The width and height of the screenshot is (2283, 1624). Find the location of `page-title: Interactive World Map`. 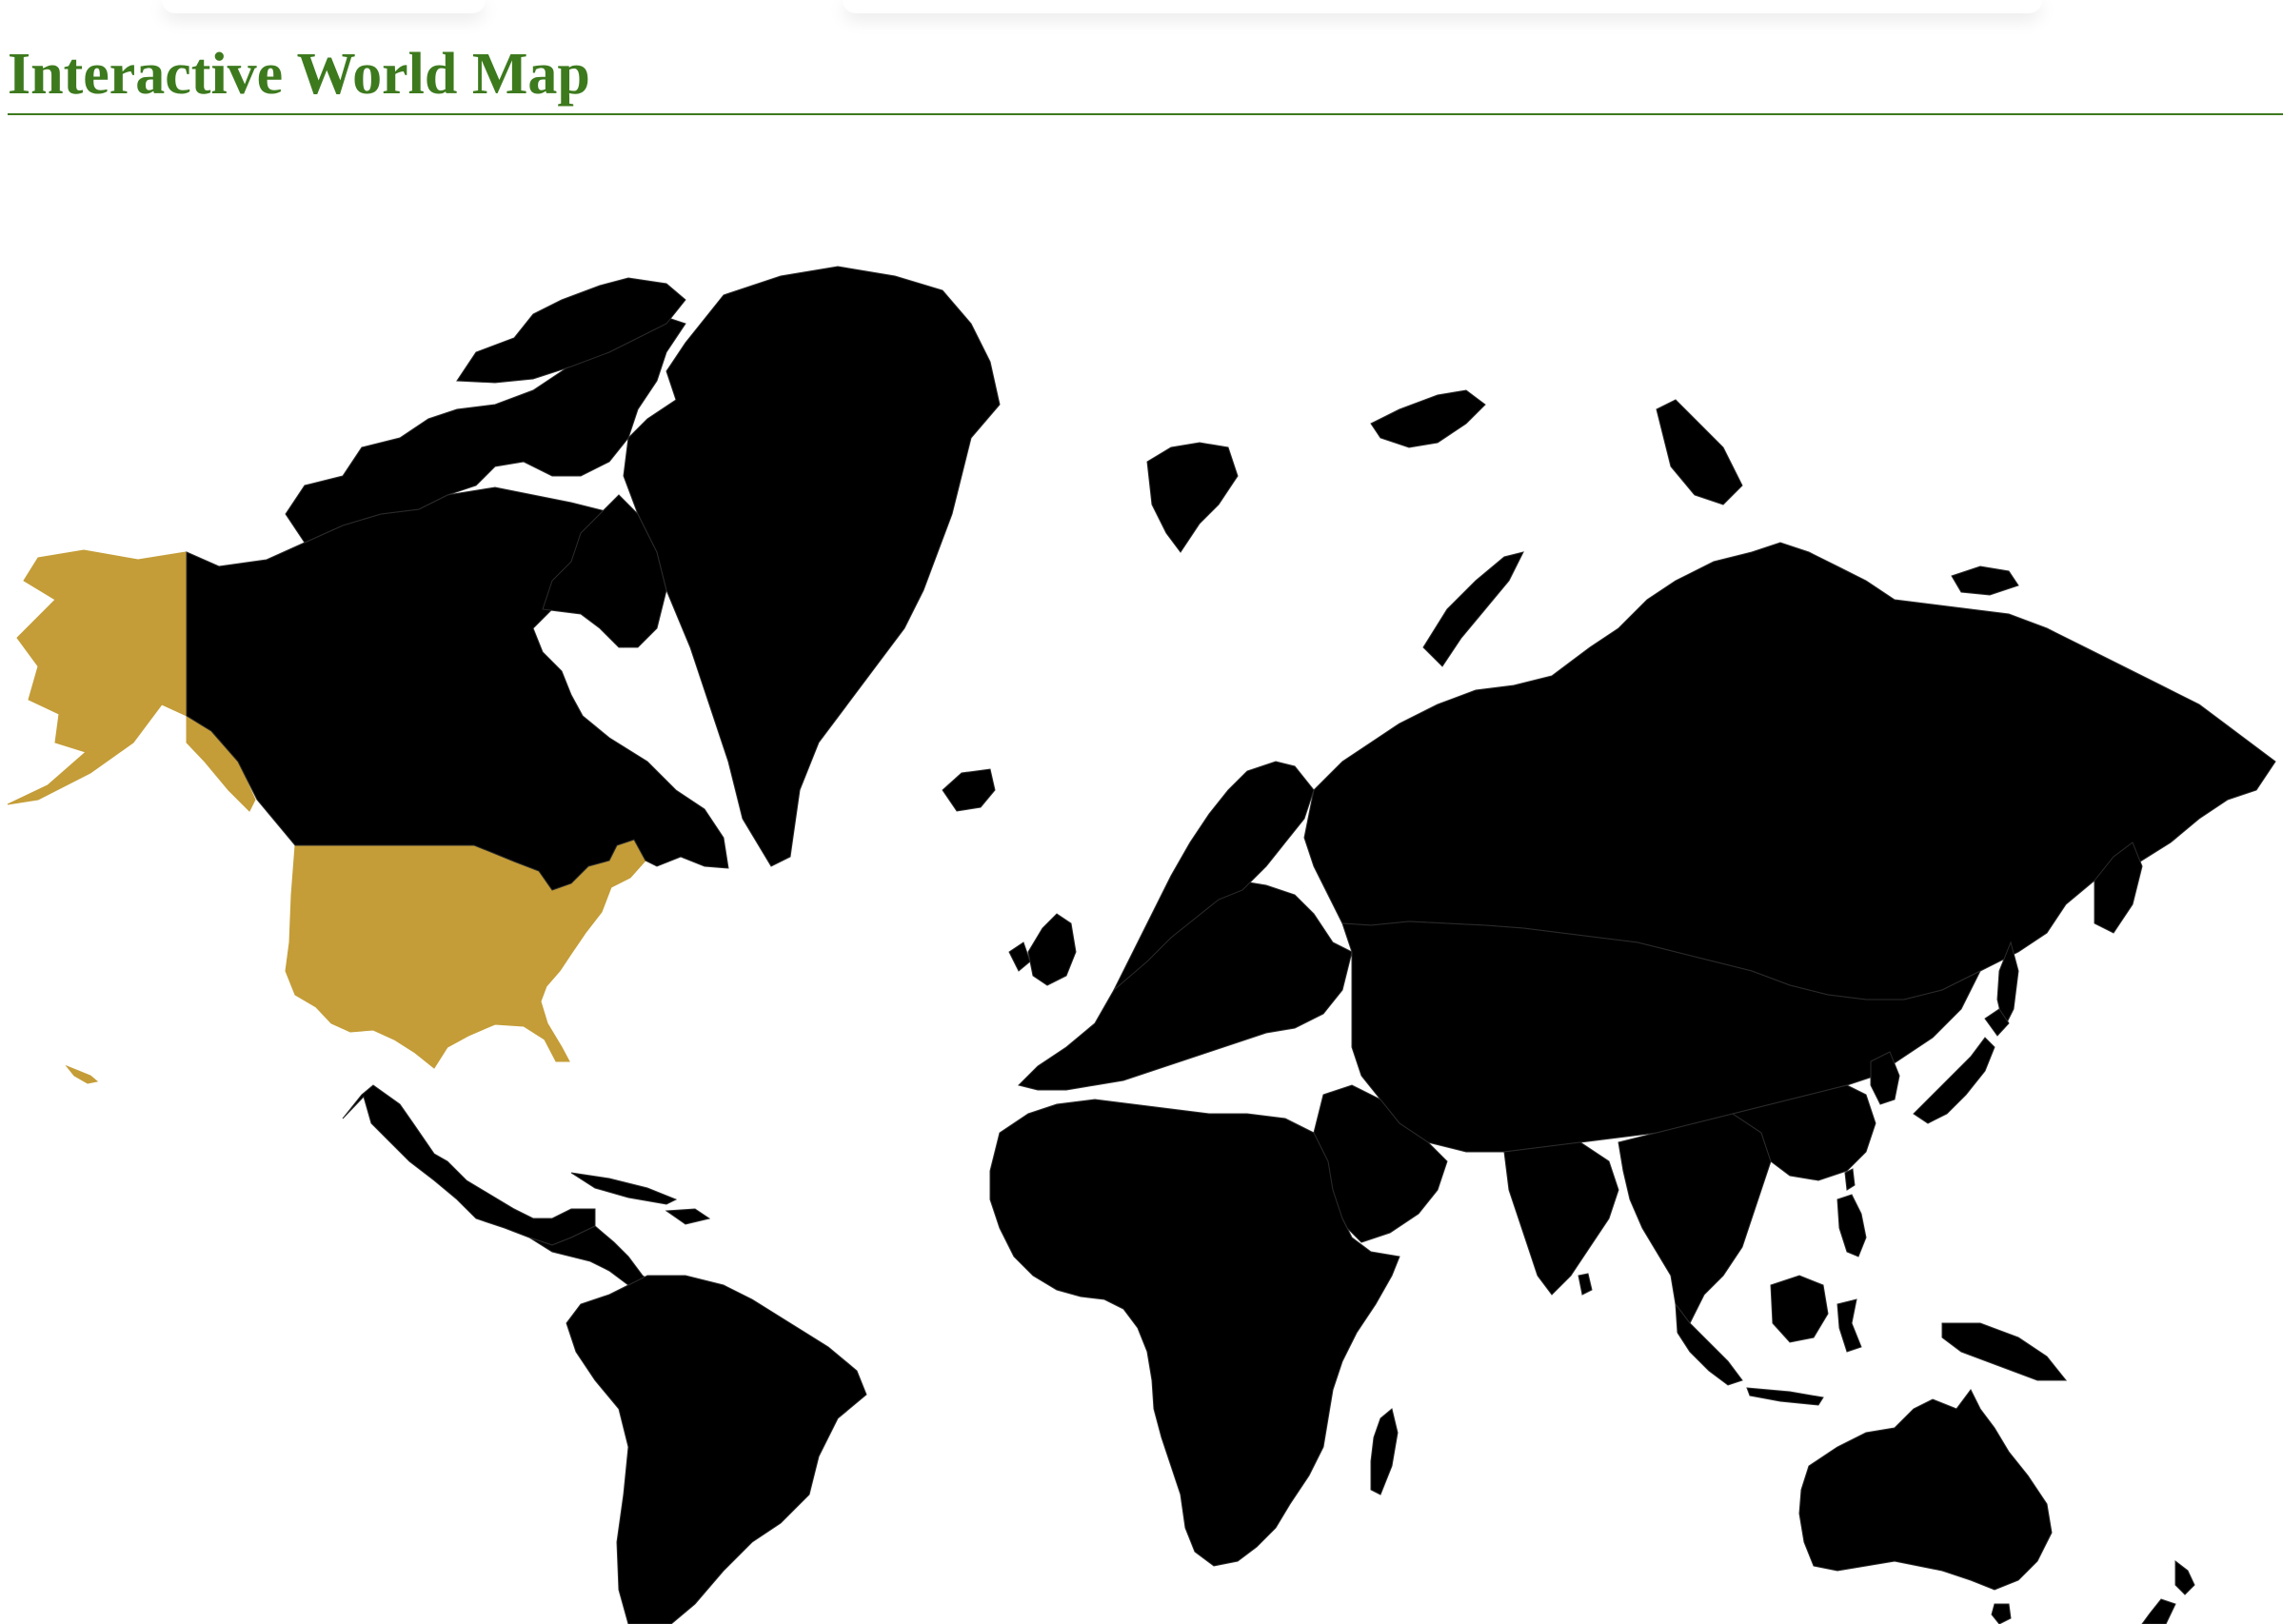

page-title: Interactive World Map is located at coordinates (299, 74).